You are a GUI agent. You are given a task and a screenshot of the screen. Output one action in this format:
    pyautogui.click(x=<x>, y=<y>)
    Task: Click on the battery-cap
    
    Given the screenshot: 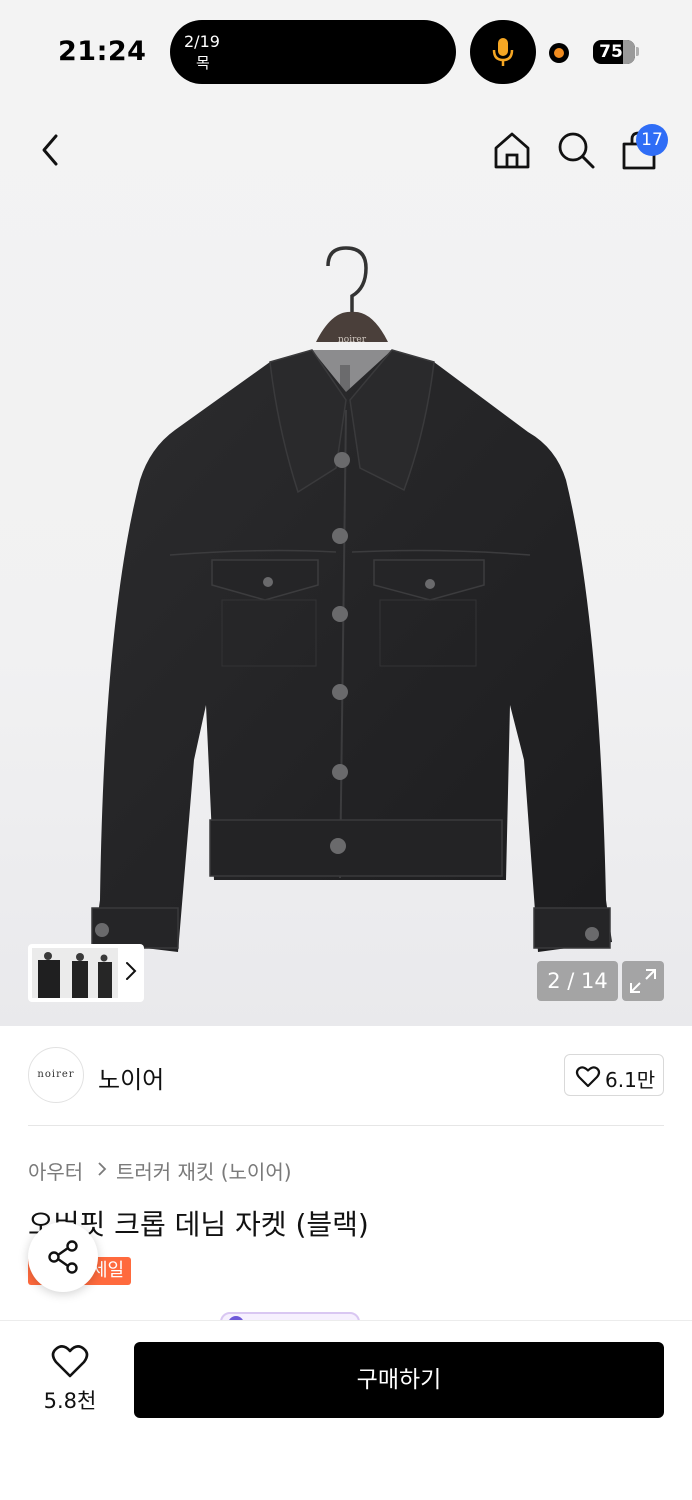 What is the action you would take?
    pyautogui.click(x=637, y=51)
    